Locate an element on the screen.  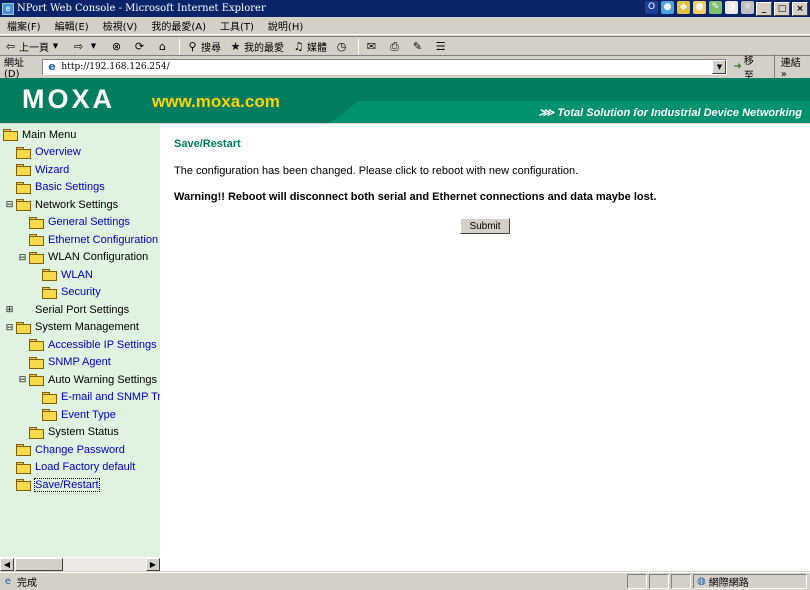
sidebar-item-label: Change Password is located at coordinates (80, 450).